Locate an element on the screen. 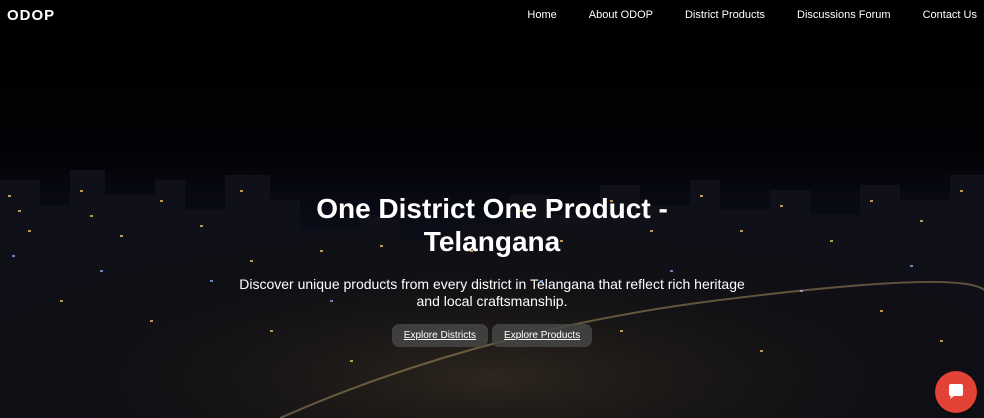 This screenshot has width=984, height=418. nav-link-discussions-forum: Discussions Forum is located at coordinates (844, 15).